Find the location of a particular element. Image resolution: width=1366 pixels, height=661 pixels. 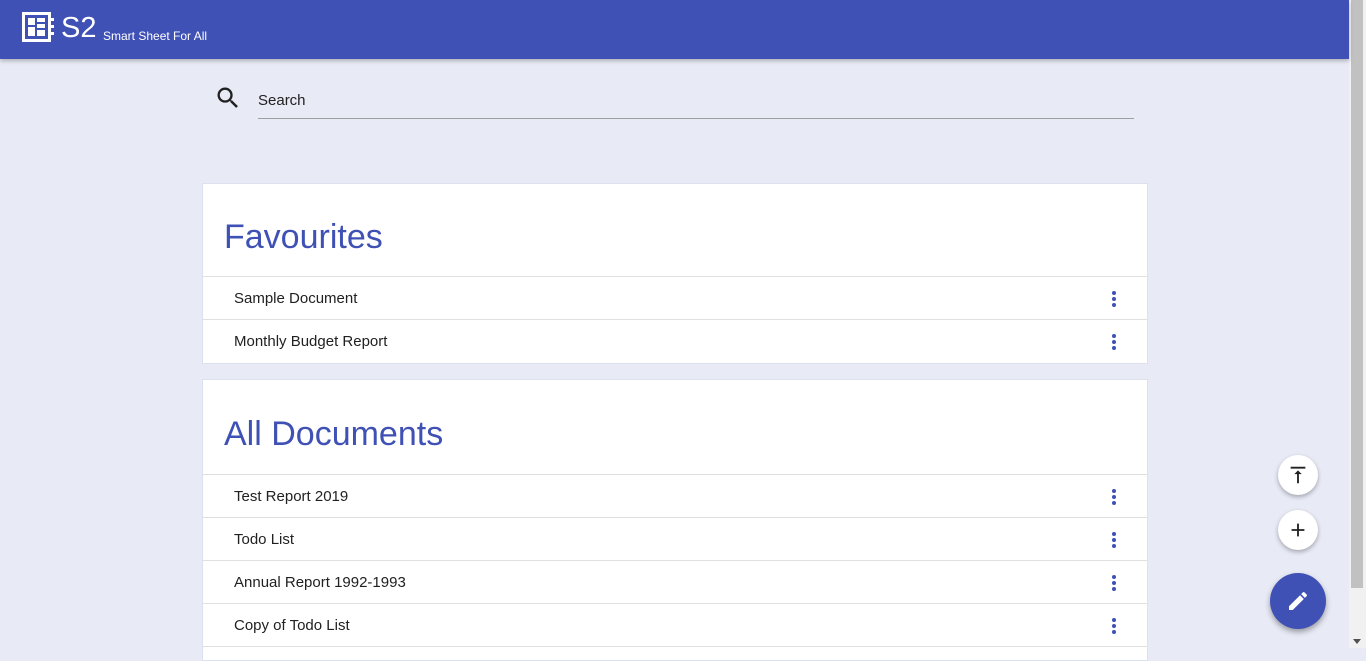

scroll-to-top-button is located at coordinates (1298, 475).